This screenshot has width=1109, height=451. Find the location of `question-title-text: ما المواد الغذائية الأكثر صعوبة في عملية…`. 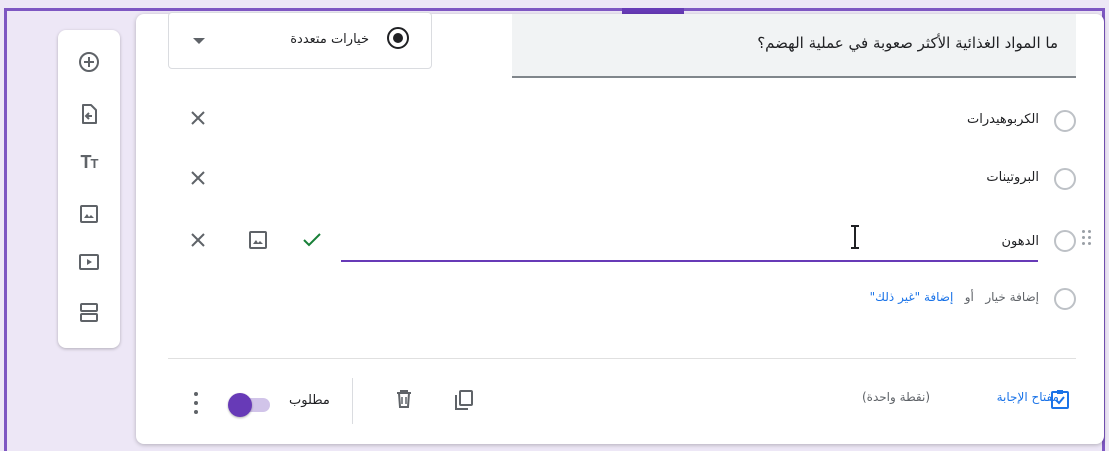

question-title-text: ما المواد الغذائية الأكثر صعوبة في عملية… is located at coordinates (907, 43).